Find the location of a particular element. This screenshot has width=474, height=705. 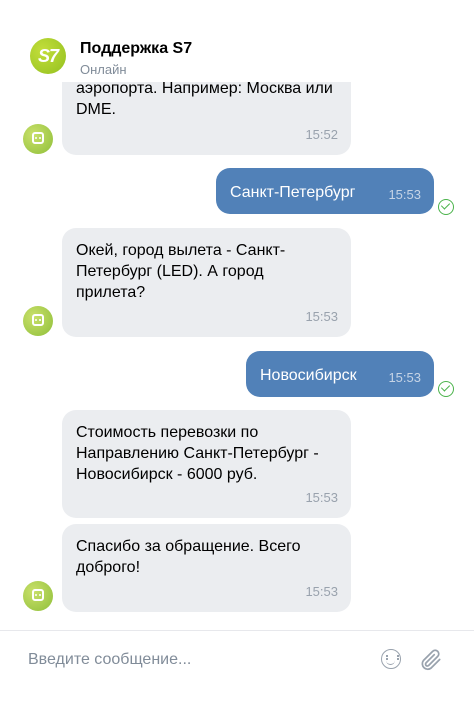

chat-header: S7 Поддержка S7 Онлайн is located at coordinates (237, 41).